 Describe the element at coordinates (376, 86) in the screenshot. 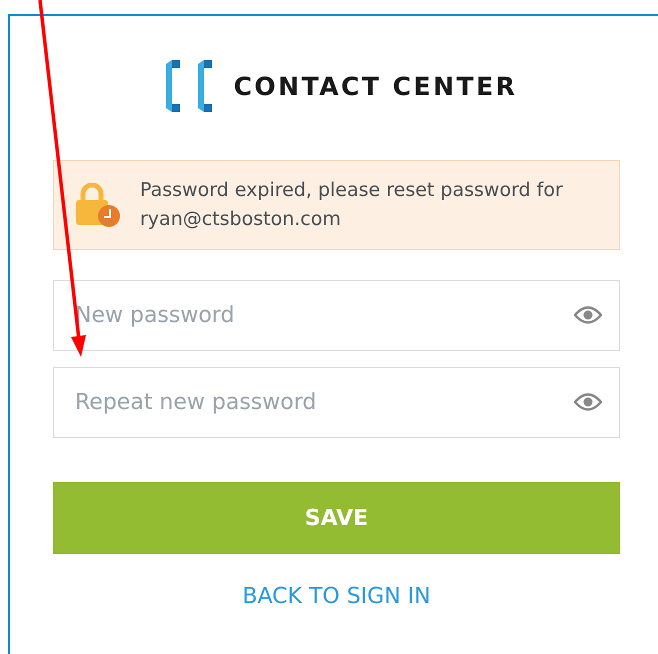

I see `logo-text: CONTACT CENTER` at that location.